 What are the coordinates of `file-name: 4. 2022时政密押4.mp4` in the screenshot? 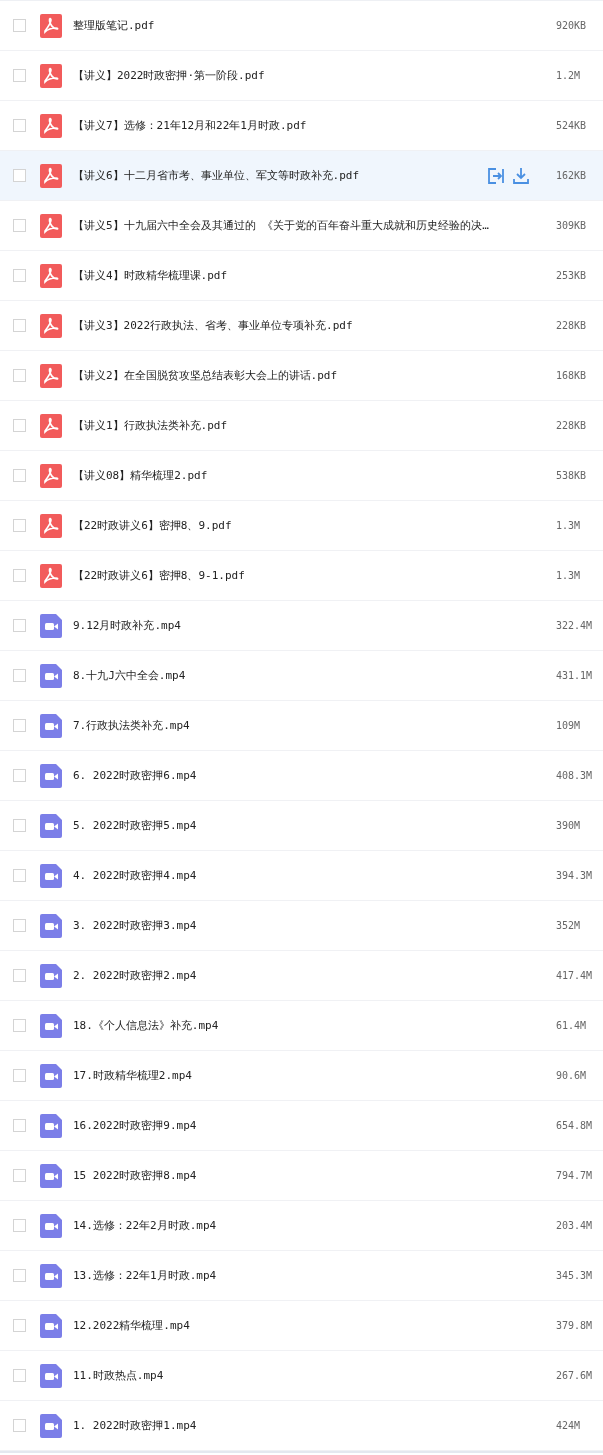 It's located at (314, 875).